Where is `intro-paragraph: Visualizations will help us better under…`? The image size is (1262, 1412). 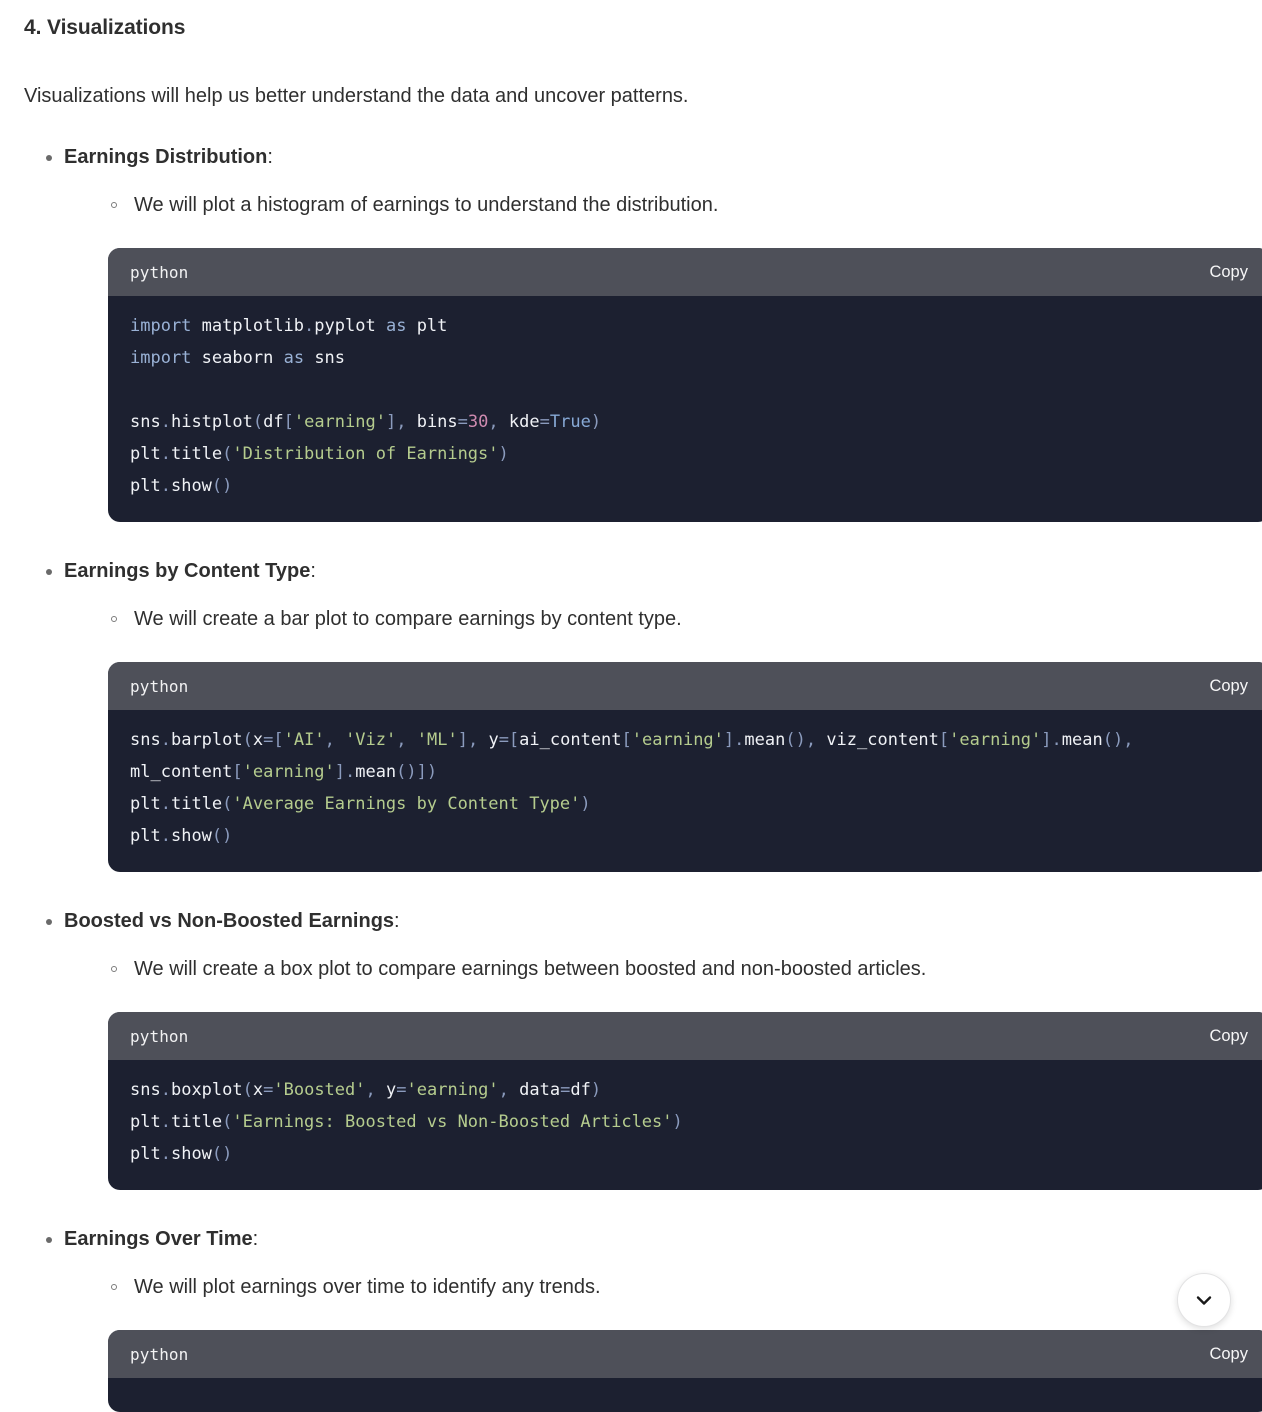
intro-paragraph: Visualizations will help us better under… is located at coordinates (356, 96).